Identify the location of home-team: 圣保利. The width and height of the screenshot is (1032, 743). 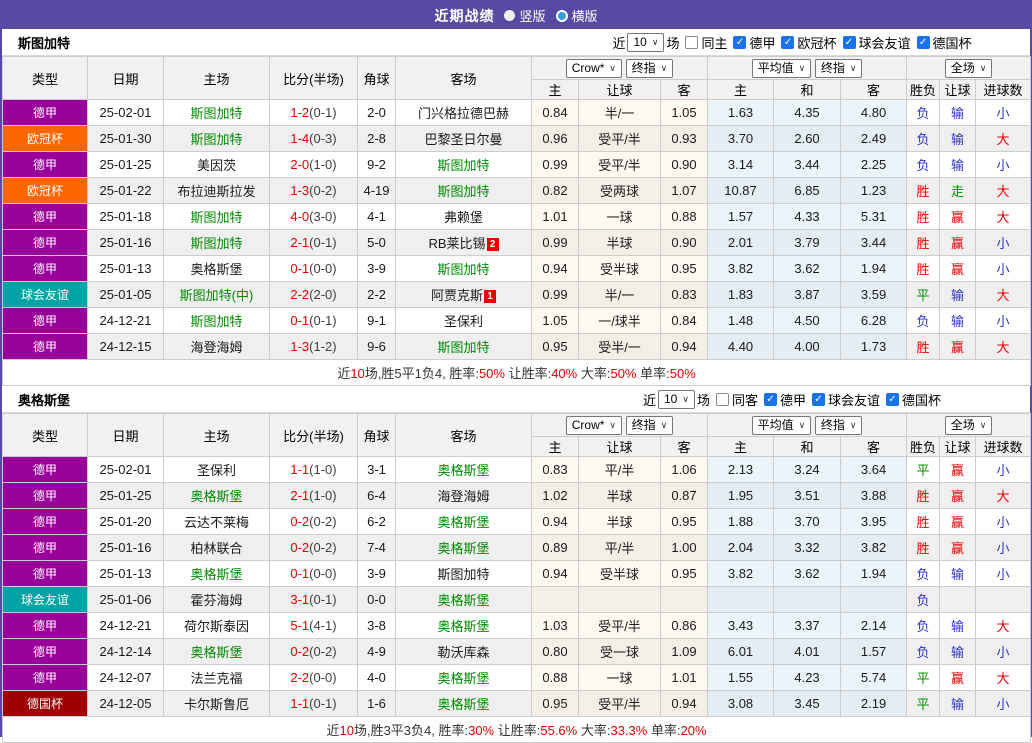
(216, 469).